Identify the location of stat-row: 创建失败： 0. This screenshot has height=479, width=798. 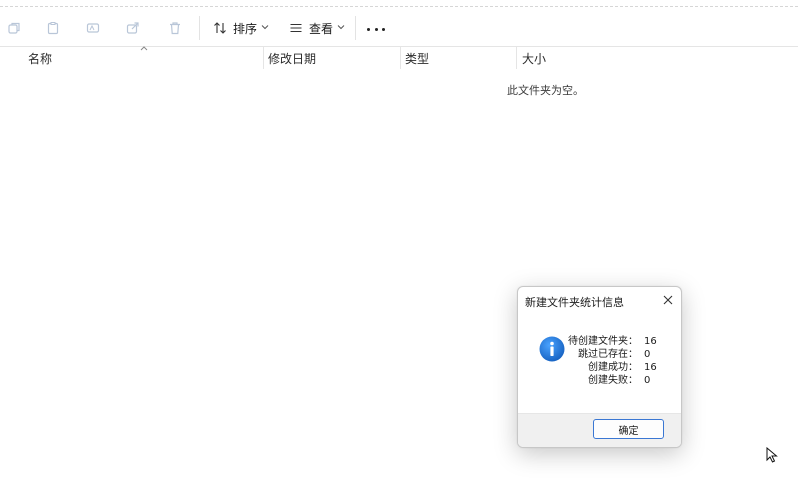
(612, 380).